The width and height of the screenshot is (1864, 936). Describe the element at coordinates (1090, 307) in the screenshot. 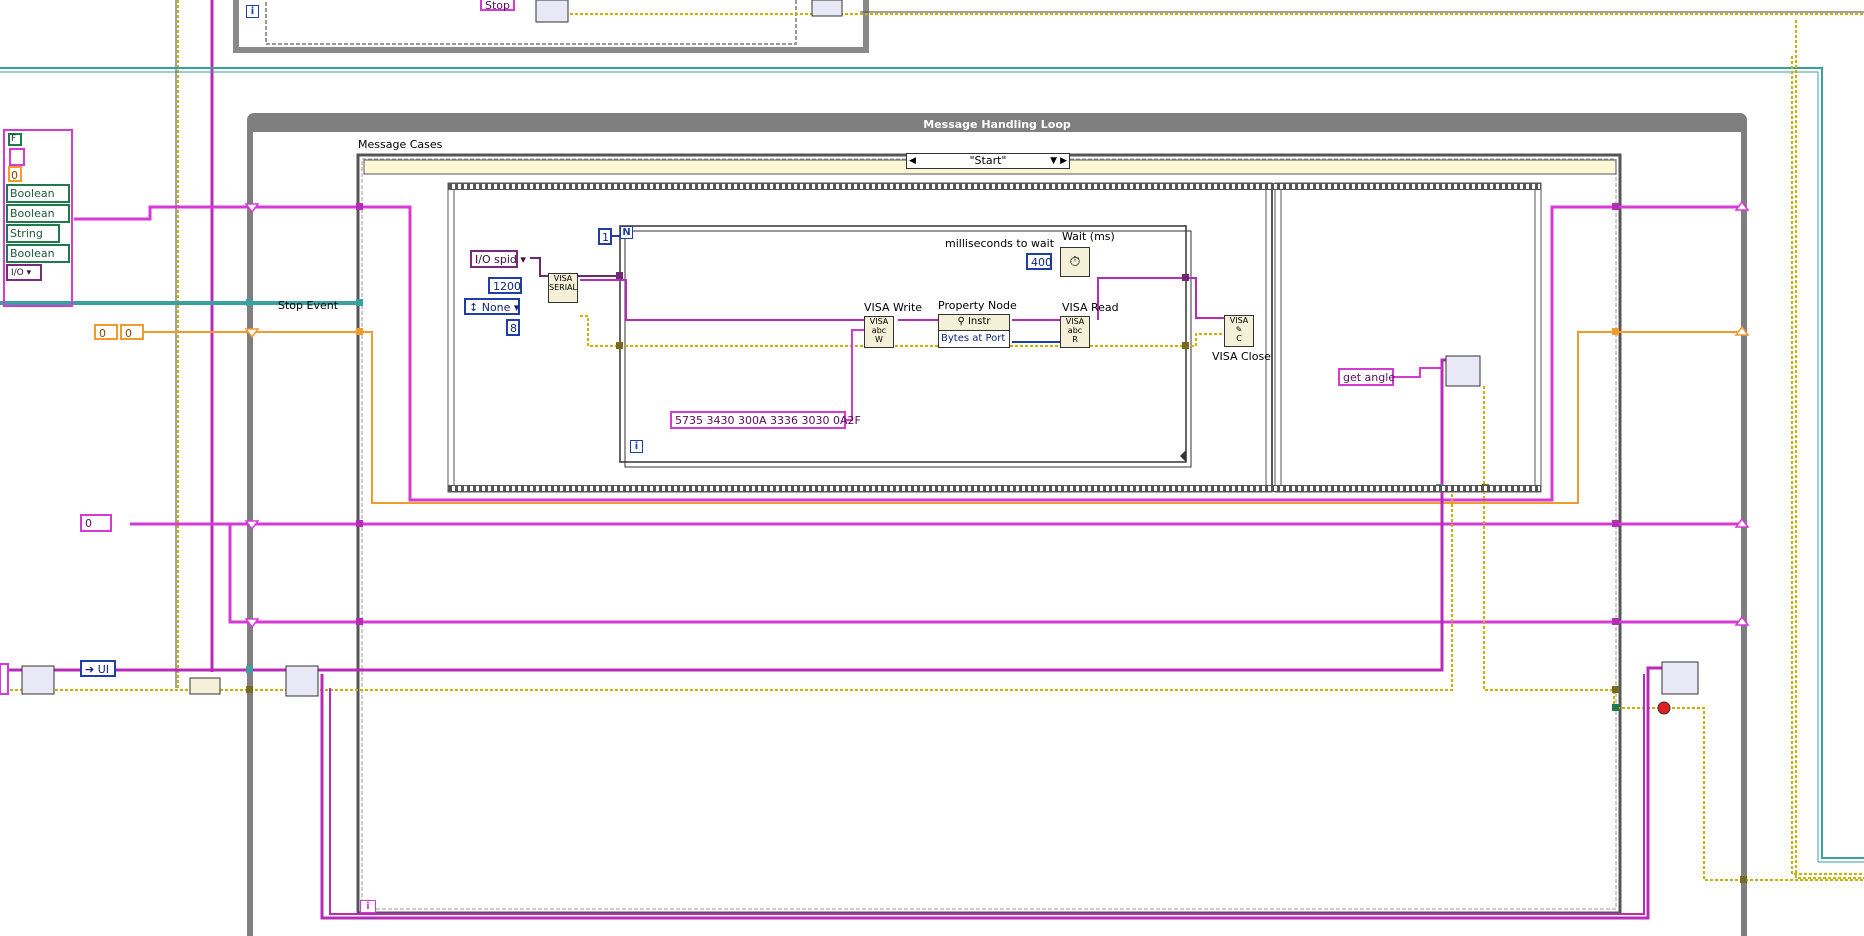

I see `visa-read-label: VISA Read` at that location.